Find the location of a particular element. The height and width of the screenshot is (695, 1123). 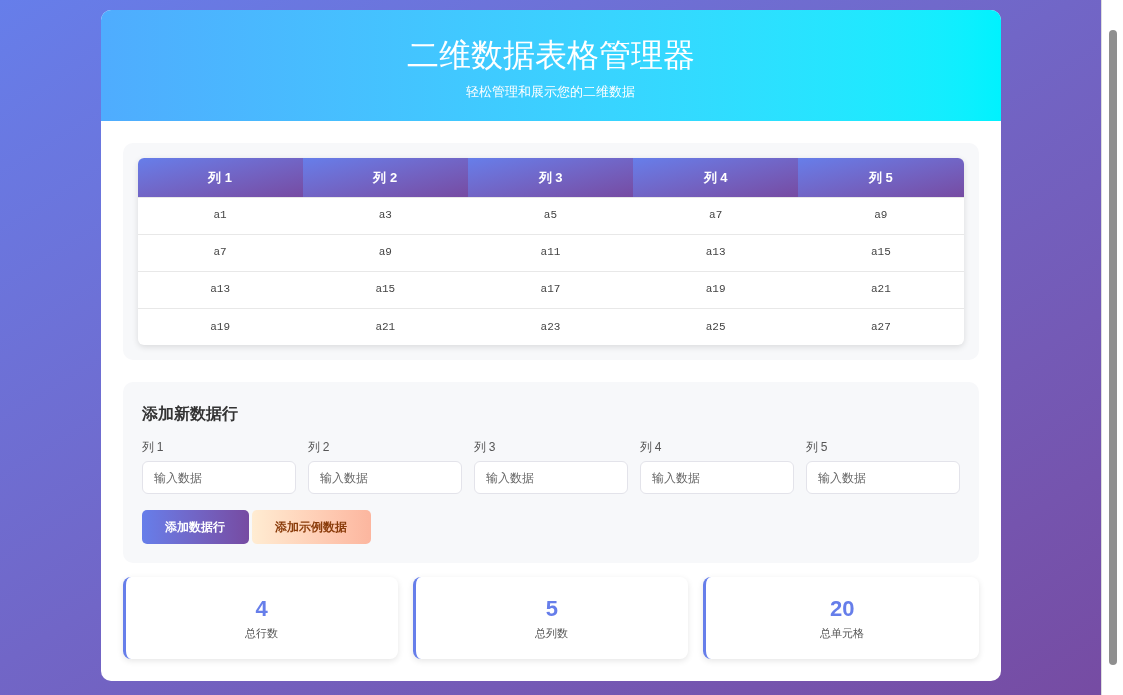

table-cell: a11 is located at coordinates (550, 252).